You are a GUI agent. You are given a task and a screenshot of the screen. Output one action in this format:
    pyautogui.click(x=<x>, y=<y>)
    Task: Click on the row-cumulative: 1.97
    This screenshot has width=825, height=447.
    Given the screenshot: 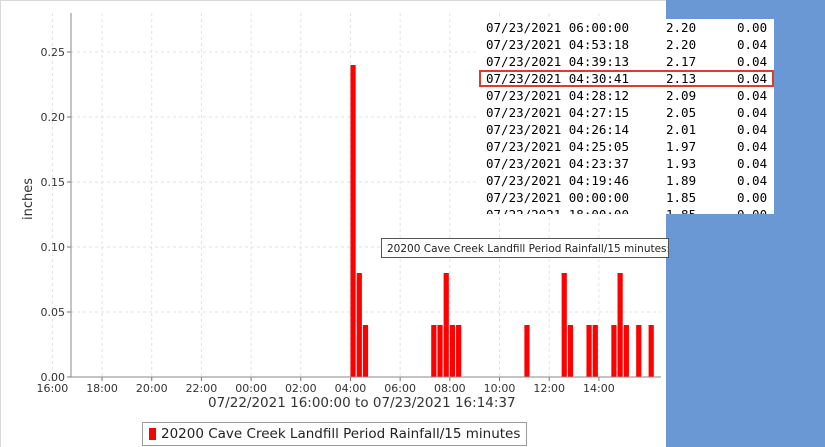 What is the action you would take?
    pyautogui.click(x=681, y=146)
    